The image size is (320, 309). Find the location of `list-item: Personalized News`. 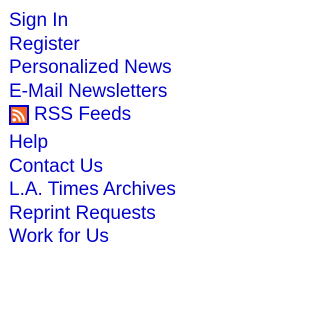

list-item: Personalized News is located at coordinates (92, 68).